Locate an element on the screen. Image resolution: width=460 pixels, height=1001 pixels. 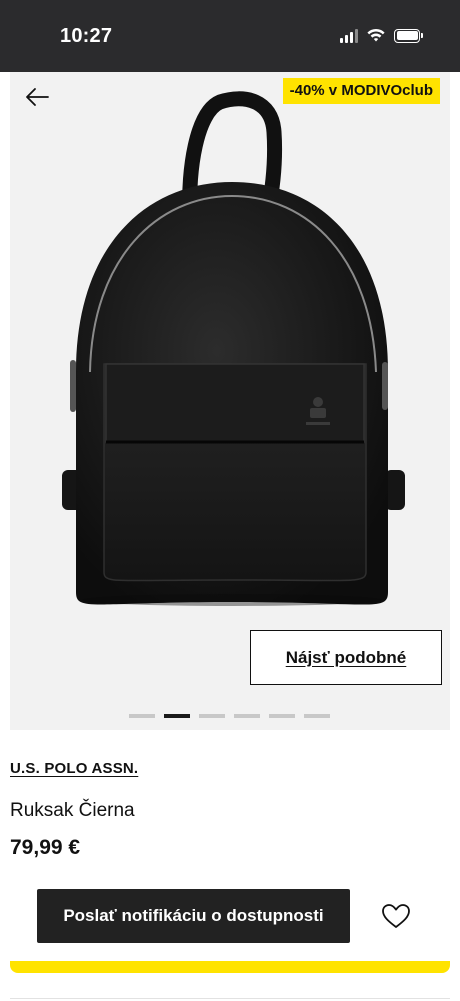
gallery-pagination is located at coordinates (229, 716).